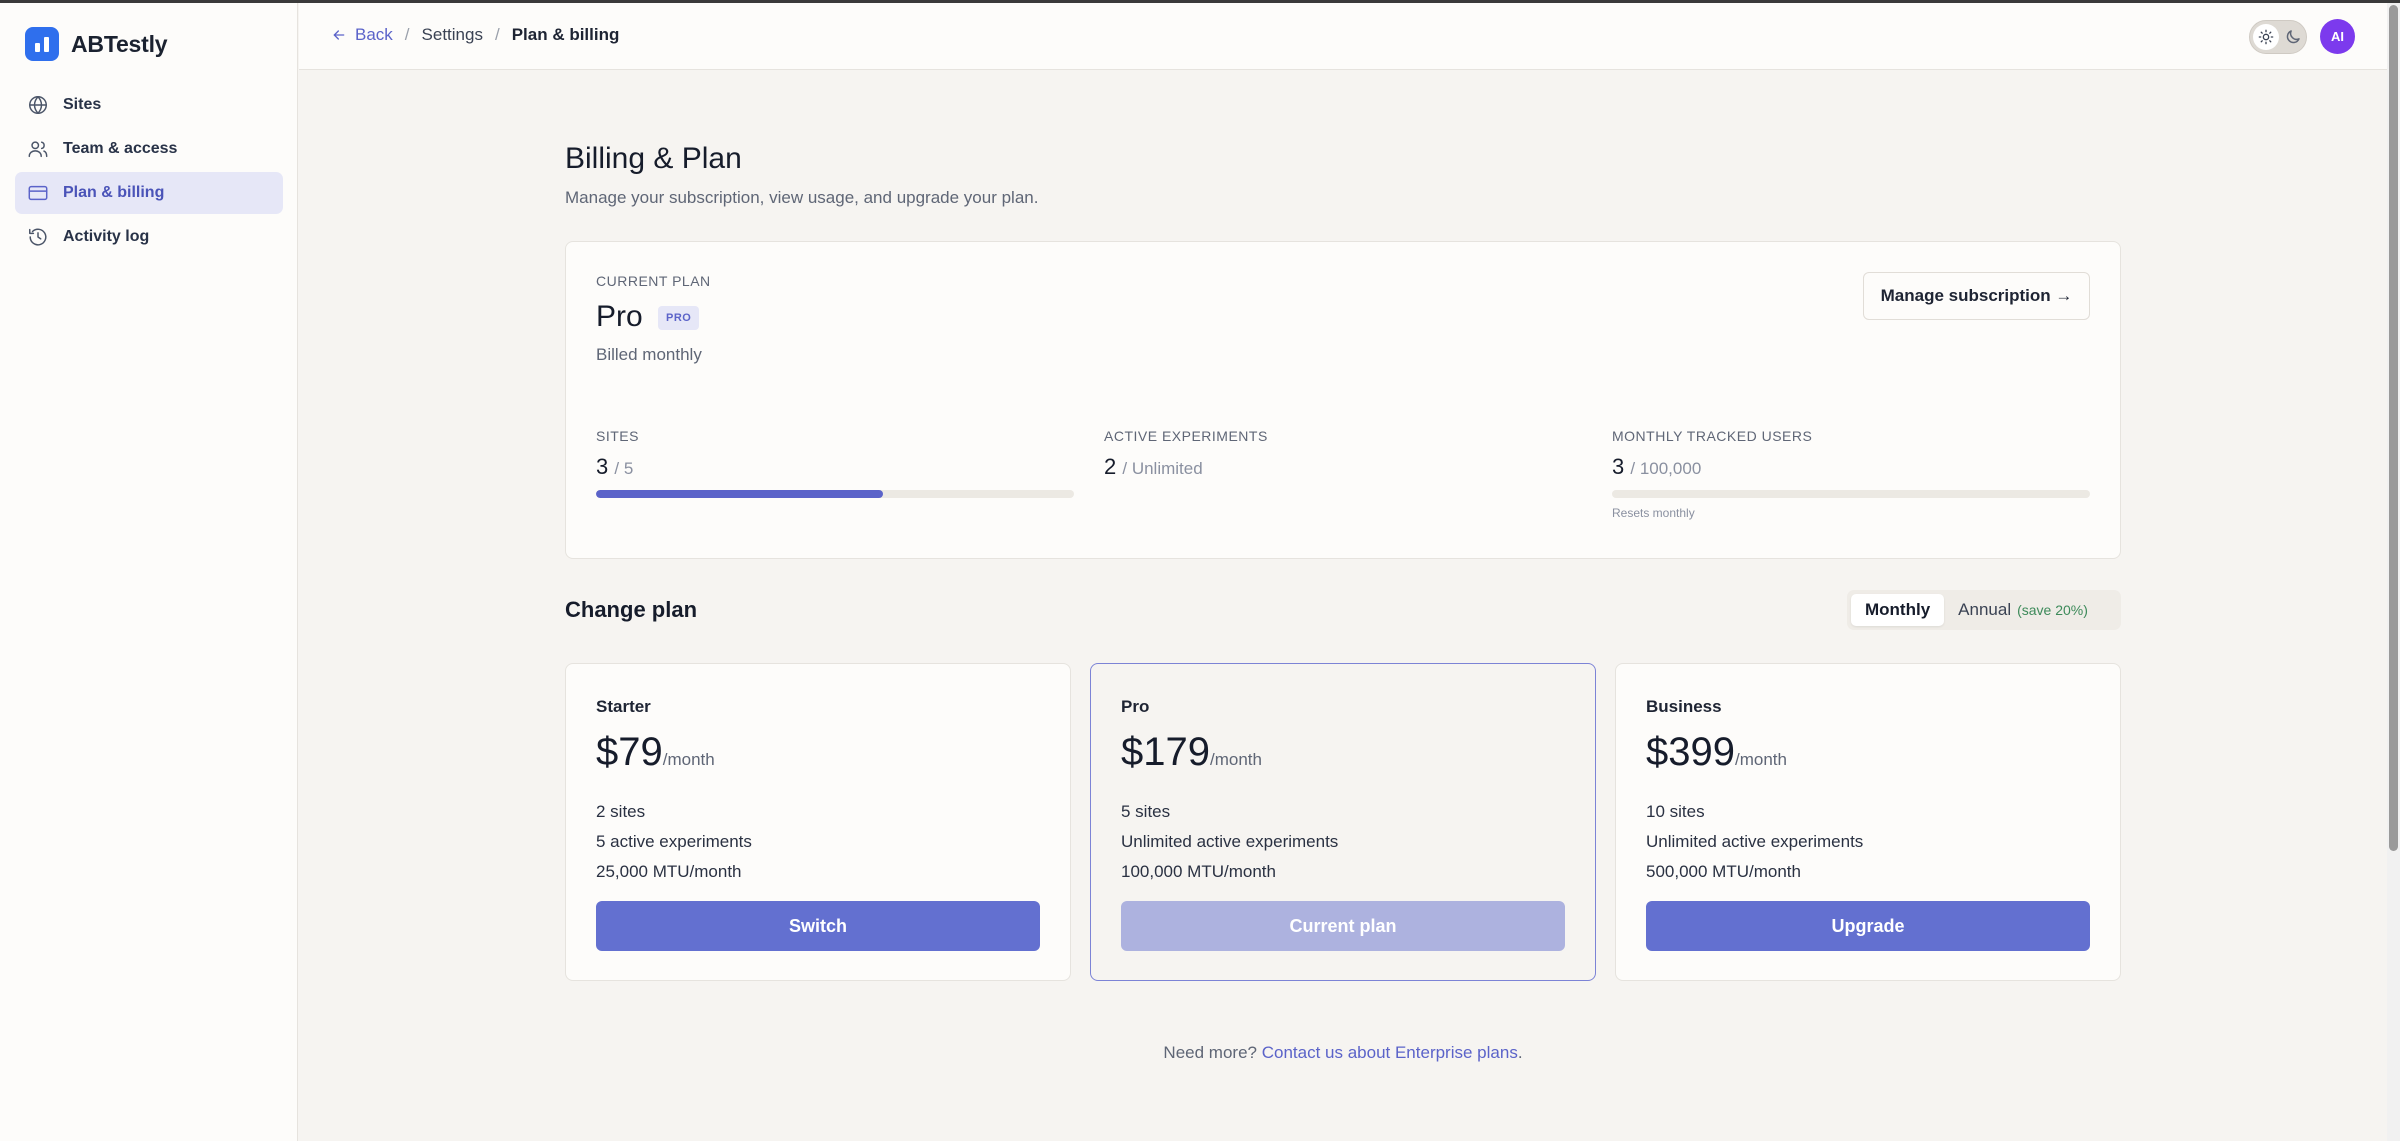 The image size is (2400, 1141). I want to click on breadcrumb-settings: Settings, so click(452, 35).